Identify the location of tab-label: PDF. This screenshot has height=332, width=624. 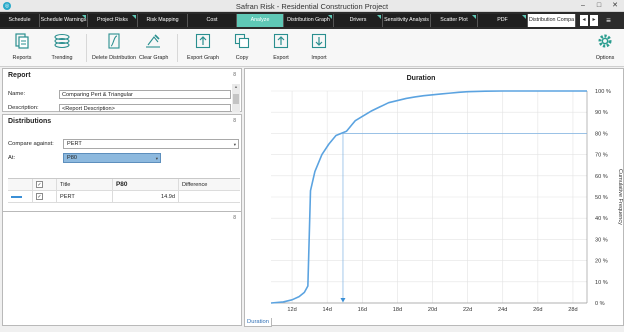
(502, 20).